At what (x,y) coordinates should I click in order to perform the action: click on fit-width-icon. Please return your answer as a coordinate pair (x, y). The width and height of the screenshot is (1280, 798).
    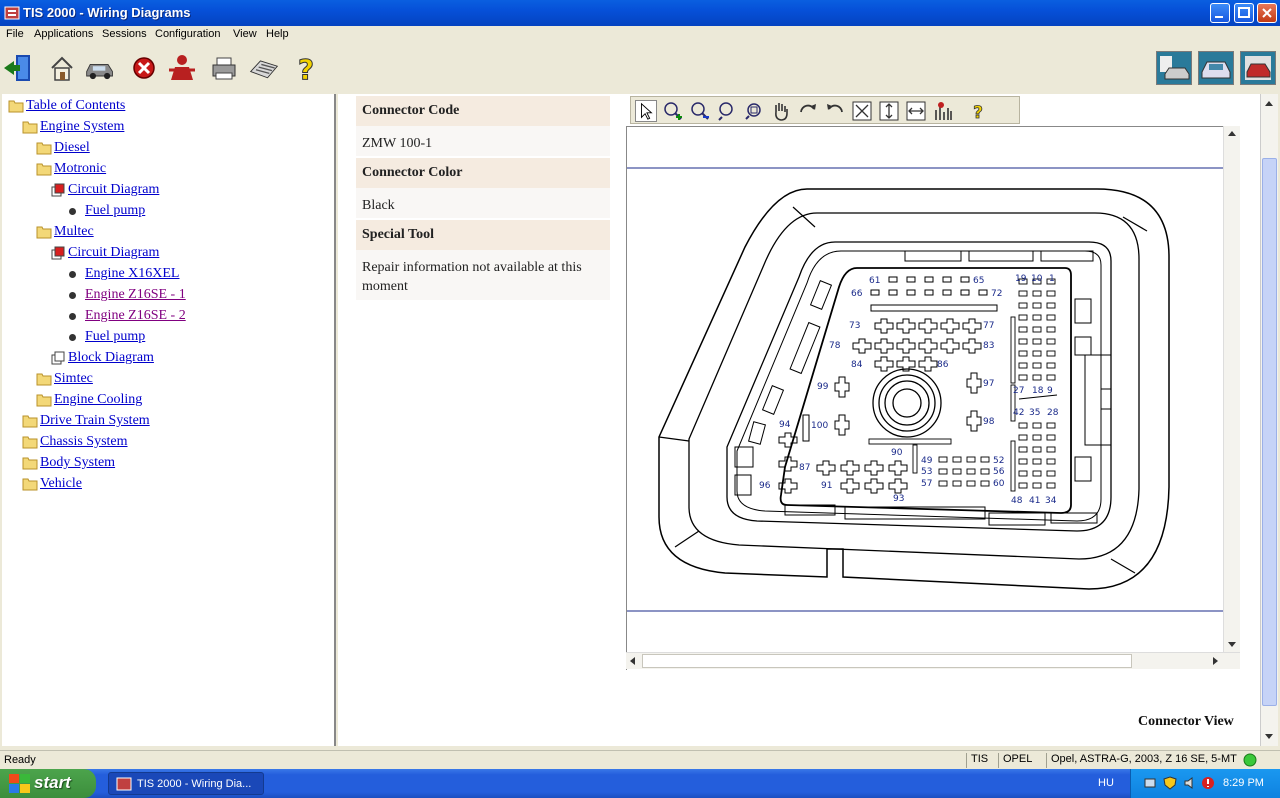
    Looking at the image, I should click on (916, 111).